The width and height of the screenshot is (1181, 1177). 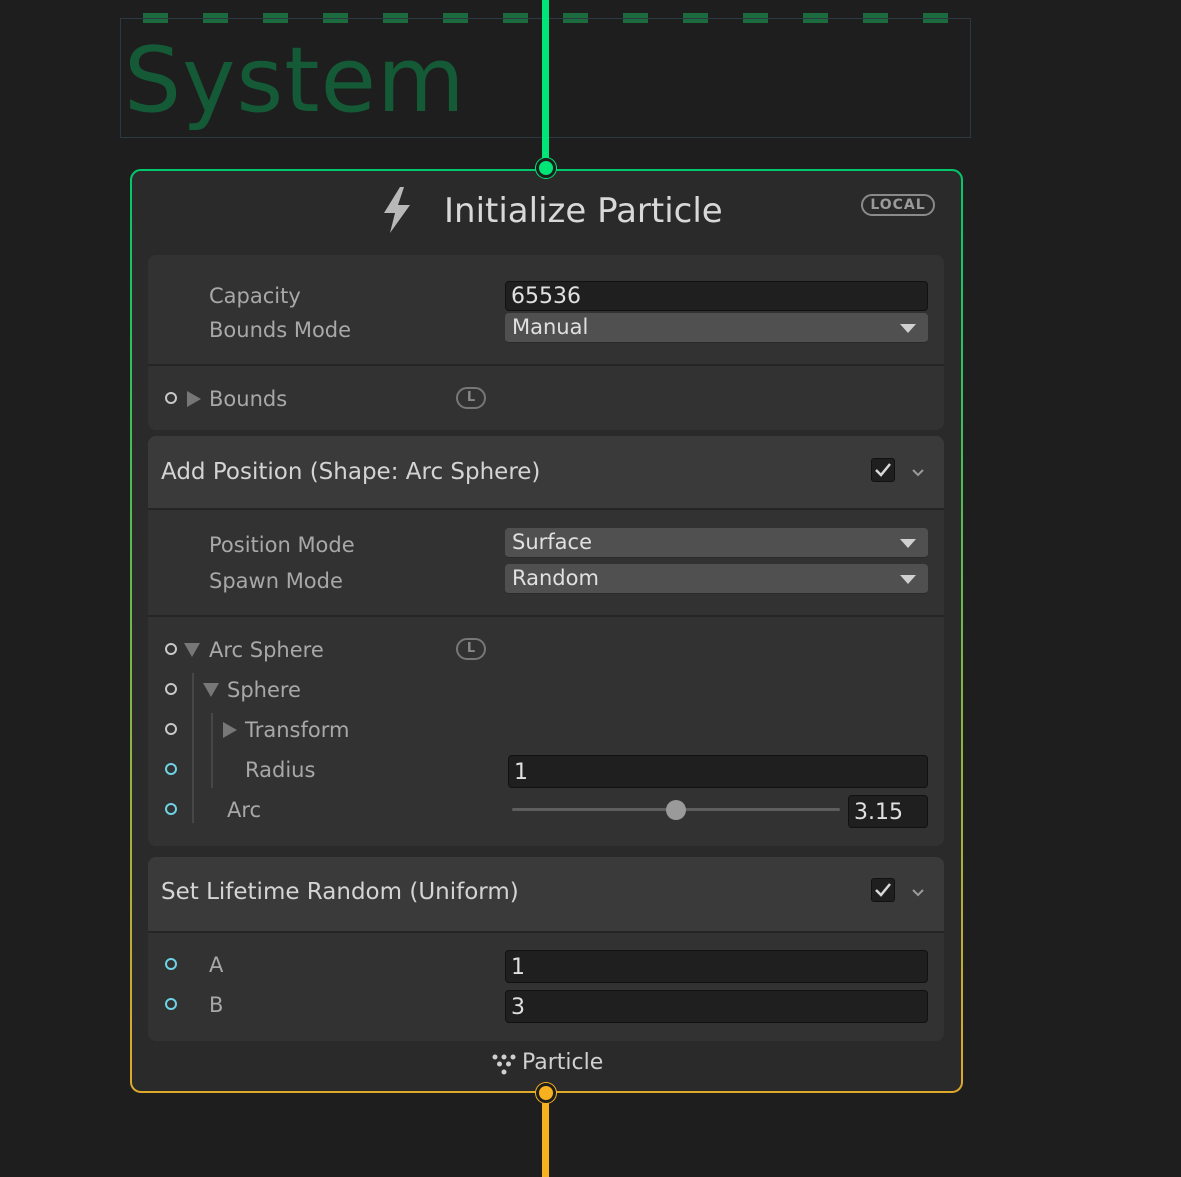 What do you see at coordinates (583, 211) in the screenshot?
I see `node-title: Initialize Particle` at bounding box center [583, 211].